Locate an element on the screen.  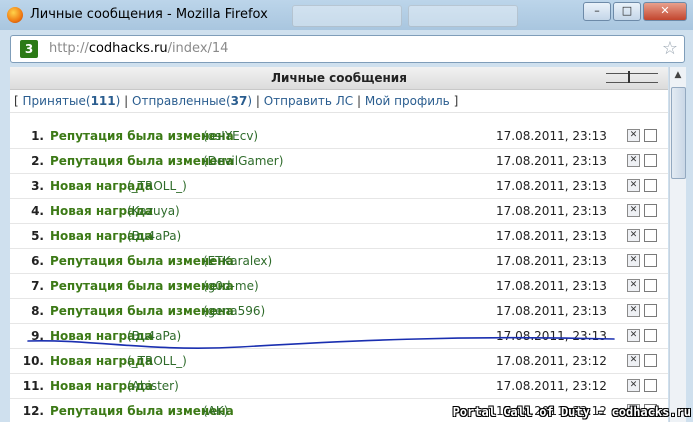
hand-drawn-underline is located at coordinates (321, 342).